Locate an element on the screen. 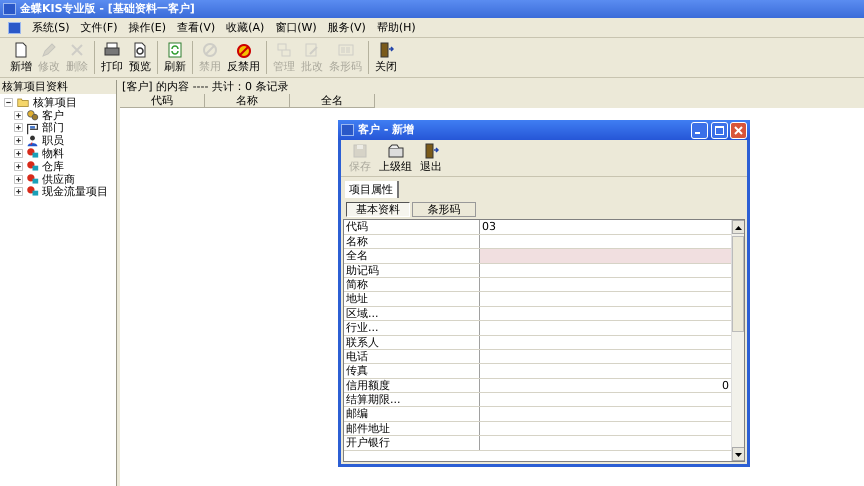 The height and width of the screenshot is (486, 864). tab: 基本资料 is located at coordinates (378, 210).